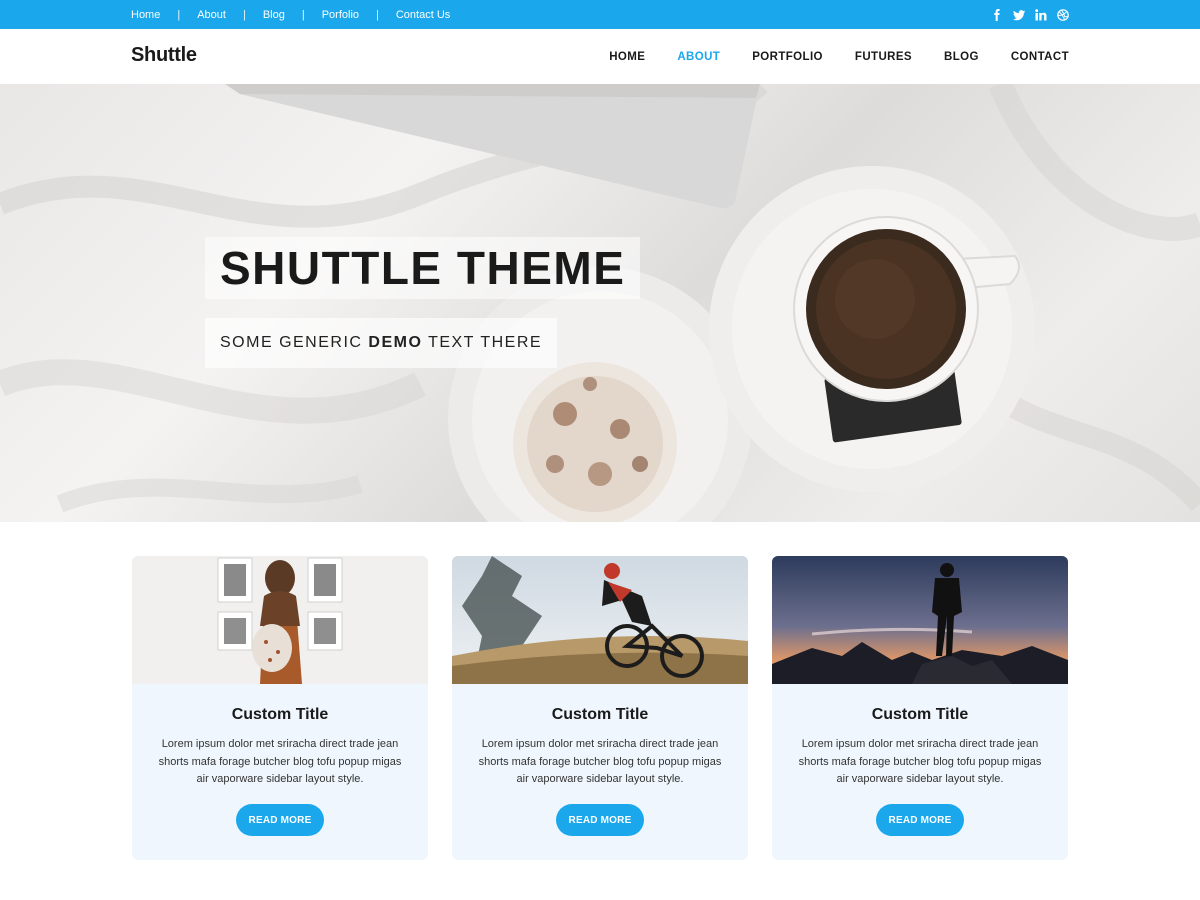 This screenshot has height=900, width=1200. What do you see at coordinates (787, 57) in the screenshot?
I see `nav-portfolio: PORTFOLIO` at bounding box center [787, 57].